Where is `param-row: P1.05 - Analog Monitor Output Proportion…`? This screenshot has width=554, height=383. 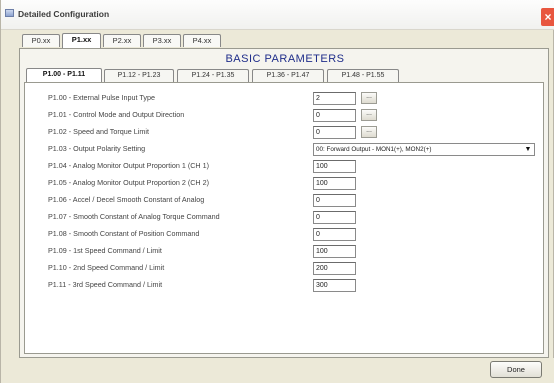
param-row: P1.05 - Analog Monitor Output Proportion… is located at coordinates (285, 184).